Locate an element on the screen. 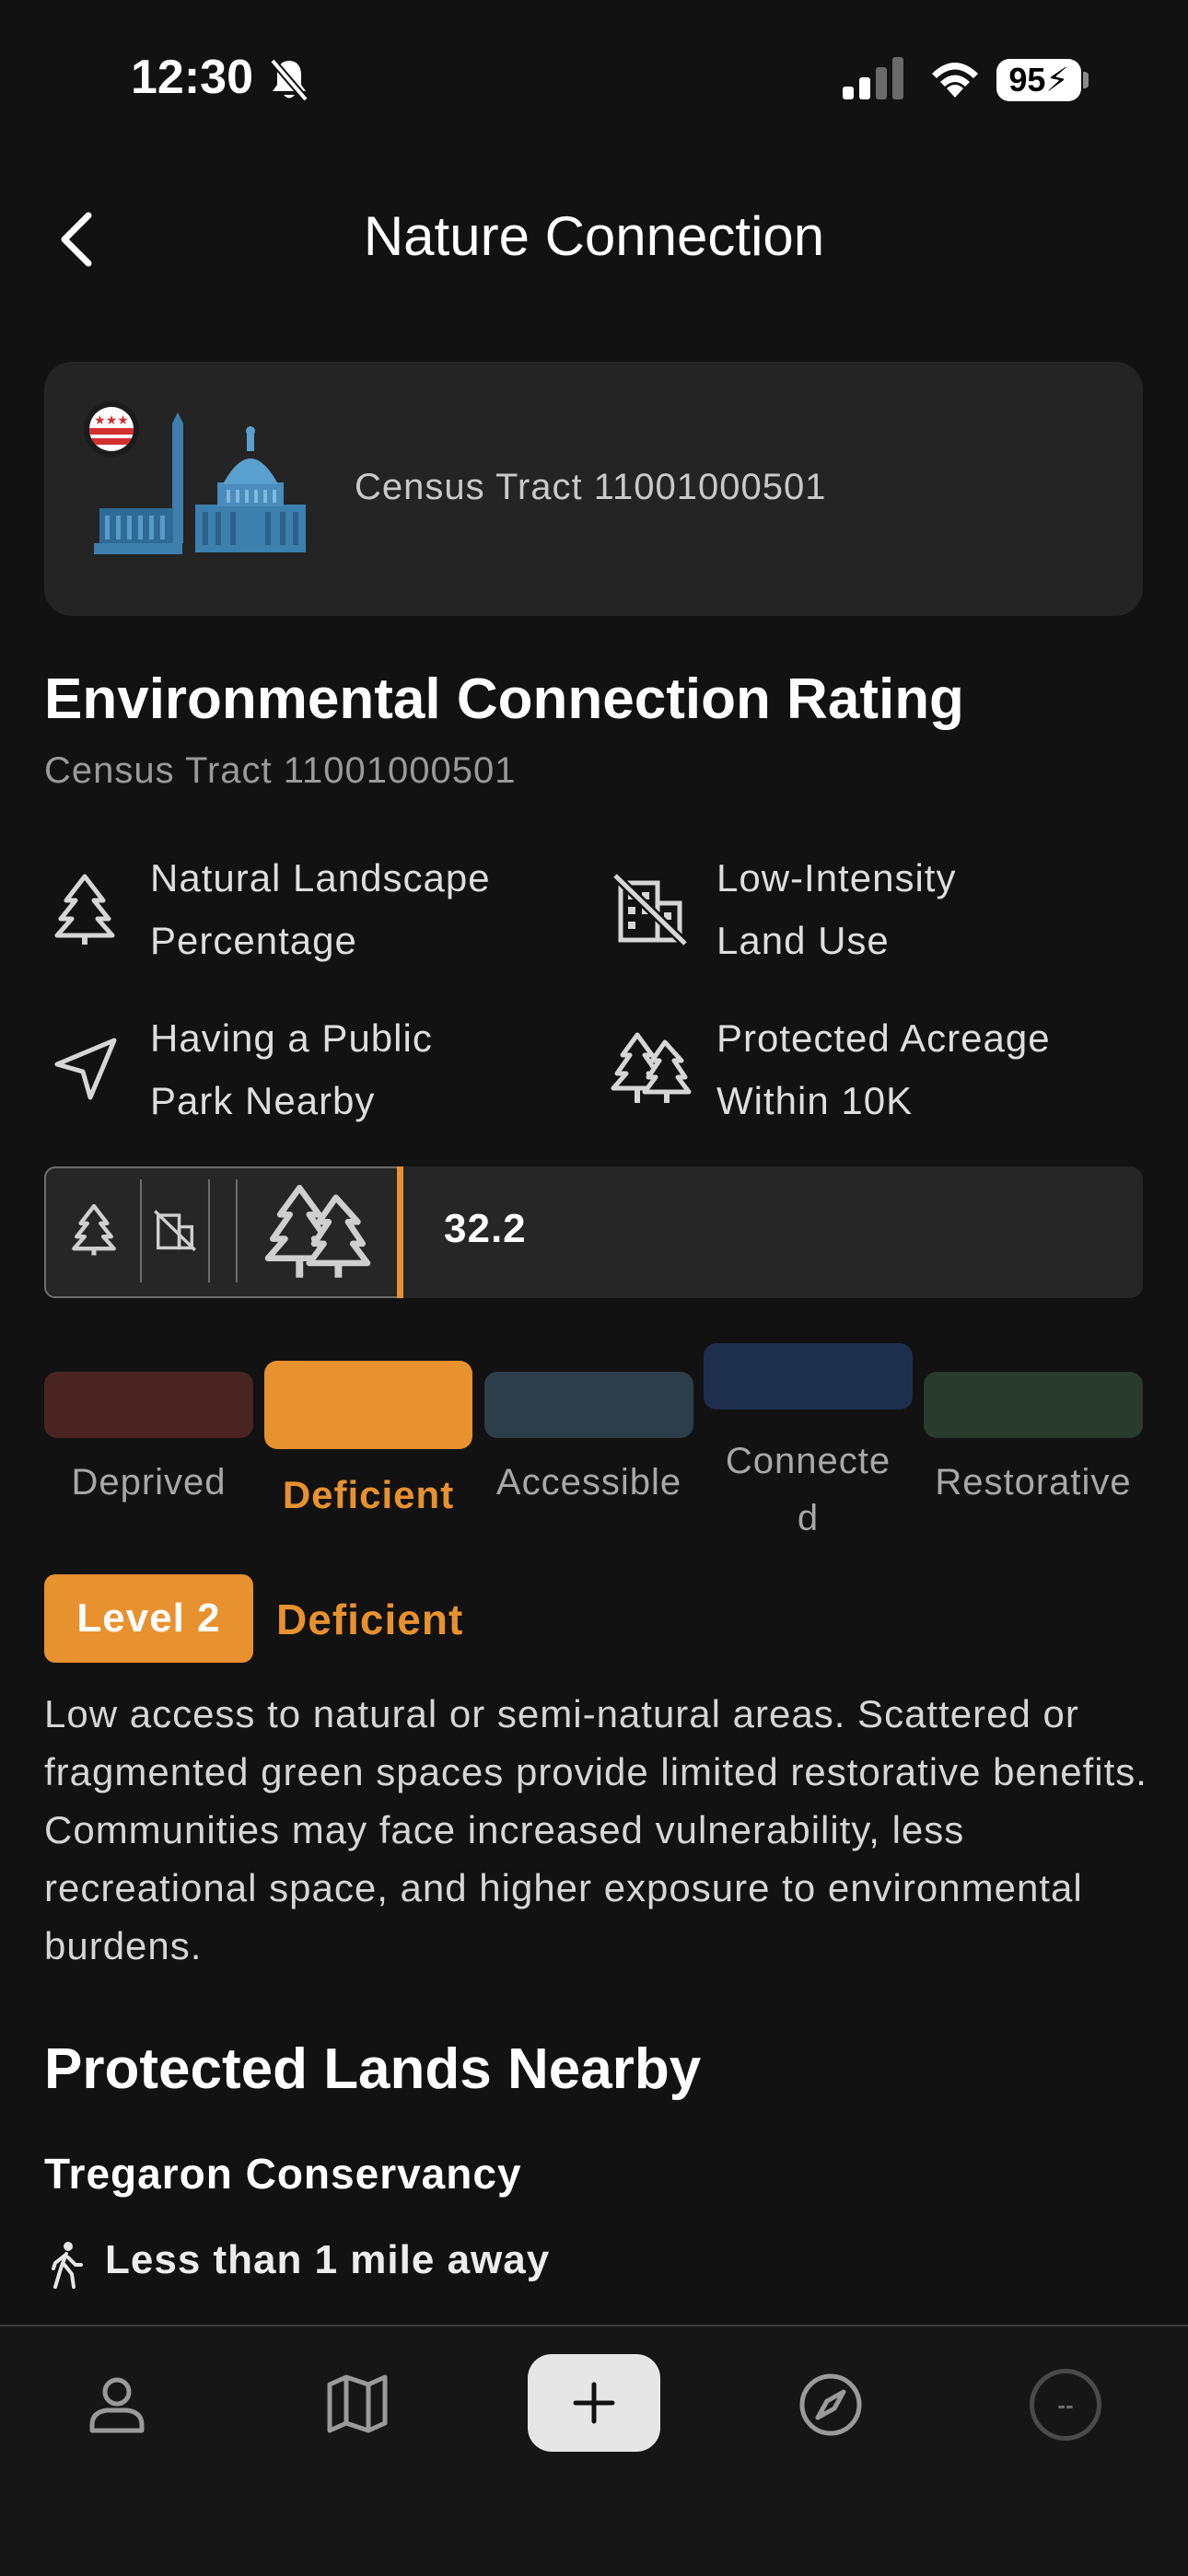 The width and height of the screenshot is (1188, 2576). level-segment-connected is located at coordinates (808, 1376).